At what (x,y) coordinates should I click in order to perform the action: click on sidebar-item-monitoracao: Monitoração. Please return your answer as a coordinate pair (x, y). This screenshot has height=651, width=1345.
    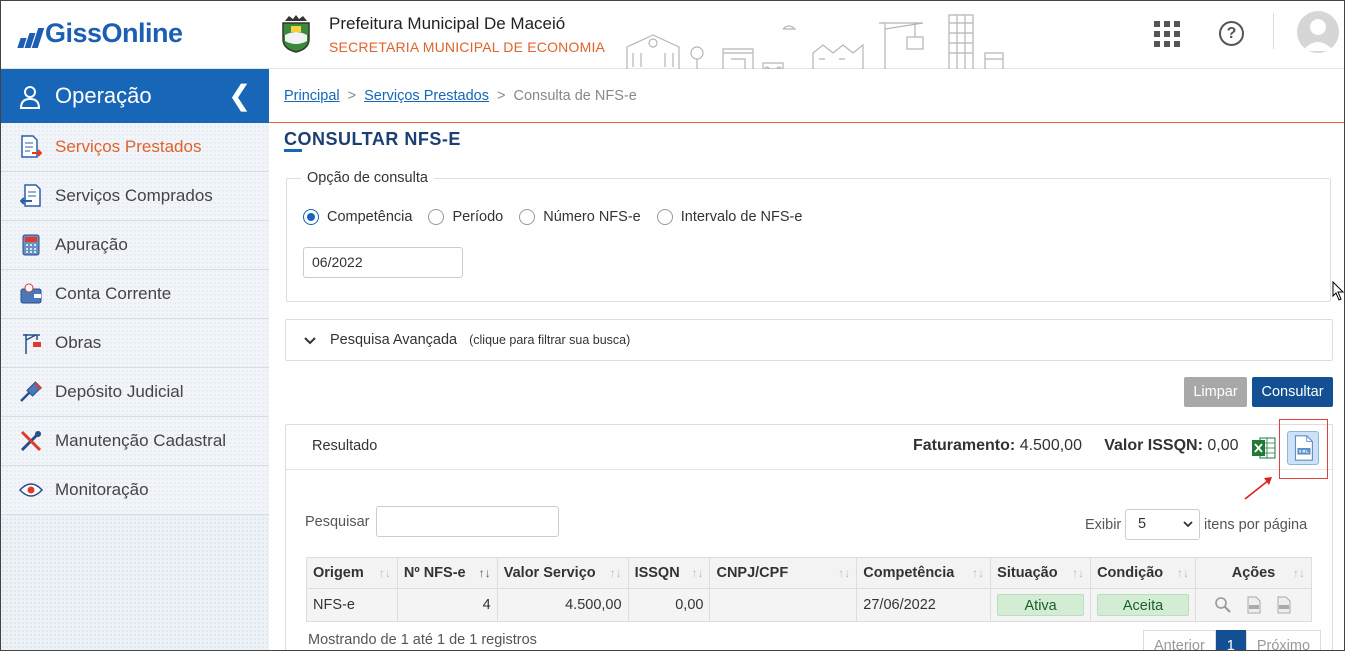
    Looking at the image, I should click on (135, 490).